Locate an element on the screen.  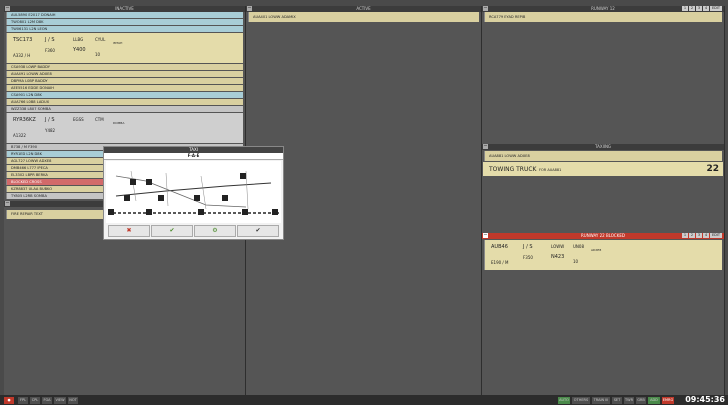
taxi-dialog: TAXI F-A-E ✖ ✔ ⚙ ✔ is located at coordinates (193, 193).